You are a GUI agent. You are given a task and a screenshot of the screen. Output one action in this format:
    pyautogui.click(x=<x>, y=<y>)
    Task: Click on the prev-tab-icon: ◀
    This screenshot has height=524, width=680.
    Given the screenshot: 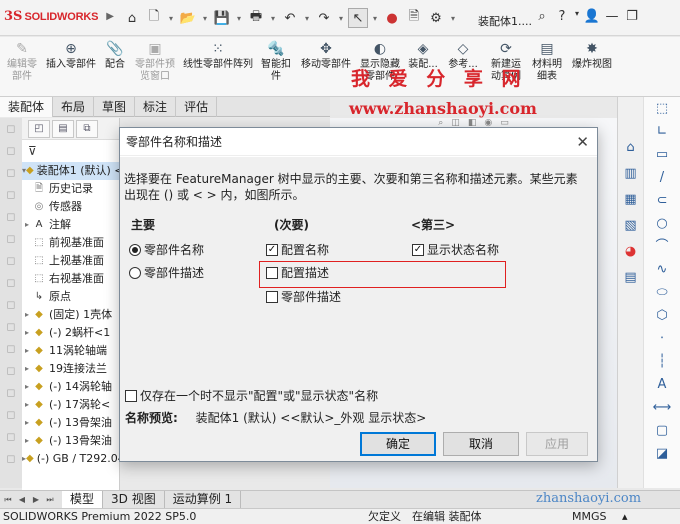 What is the action you would take?
    pyautogui.click(x=22, y=499)
    